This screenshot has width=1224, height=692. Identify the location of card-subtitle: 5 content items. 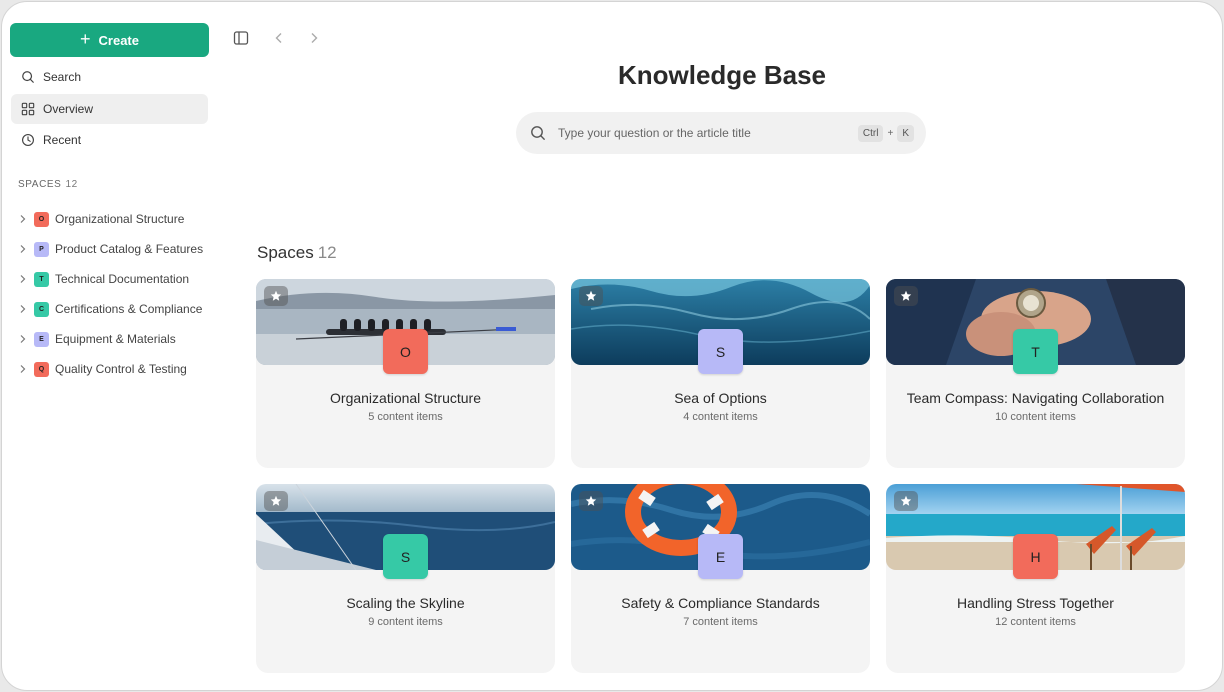
(405, 417).